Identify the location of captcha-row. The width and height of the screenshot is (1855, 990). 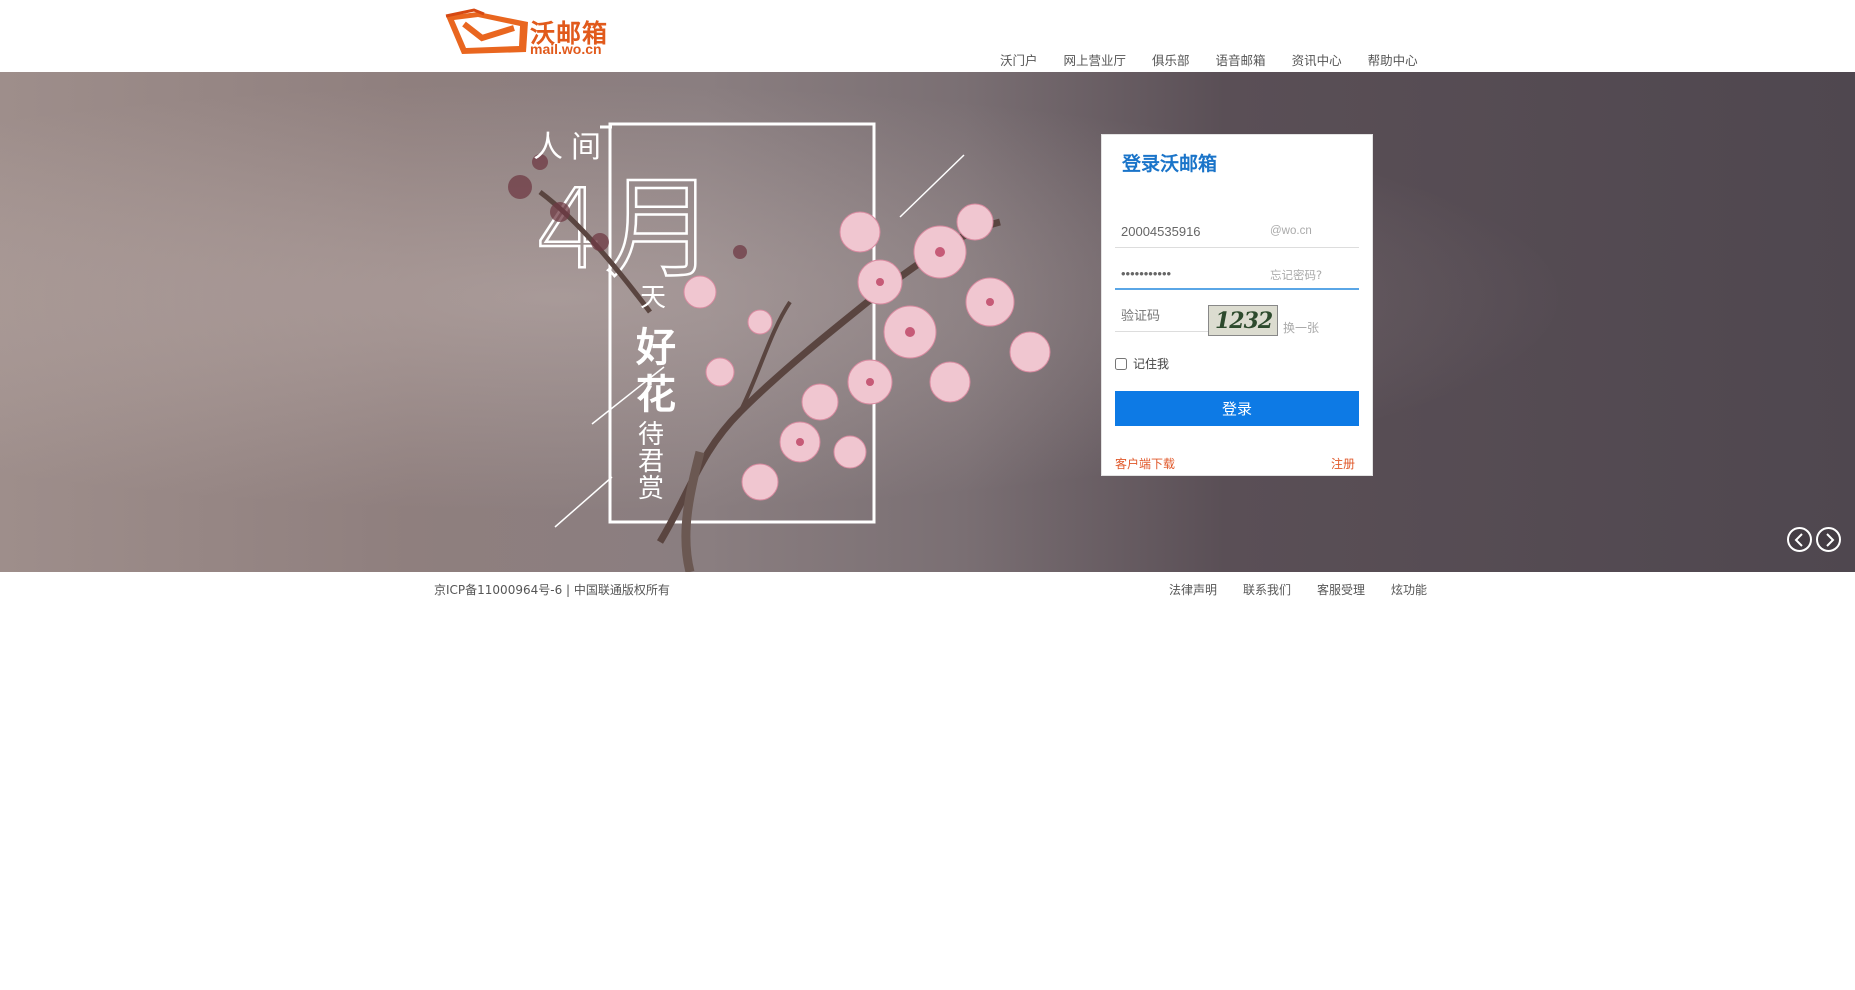
(1162, 315).